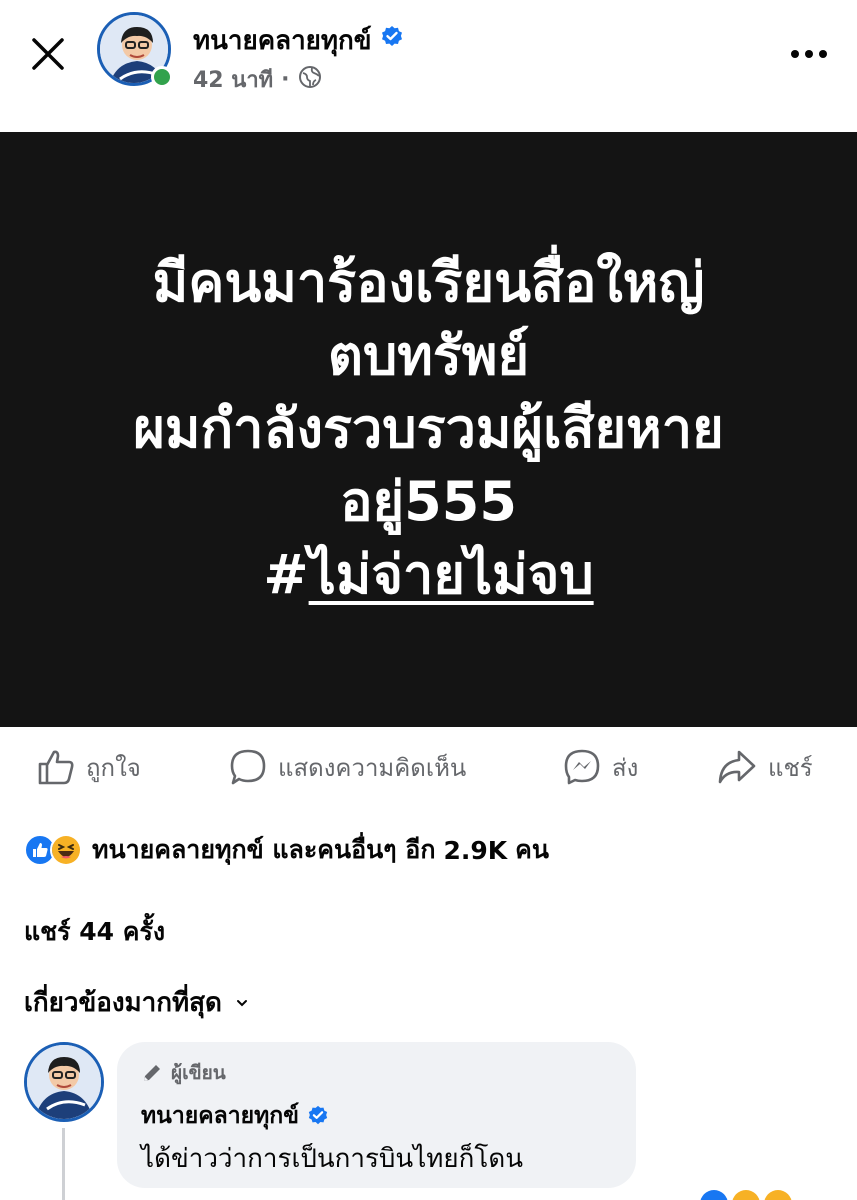  What do you see at coordinates (428, 501) in the screenshot?
I see `post-text-line-4: อยู่555` at bounding box center [428, 501].